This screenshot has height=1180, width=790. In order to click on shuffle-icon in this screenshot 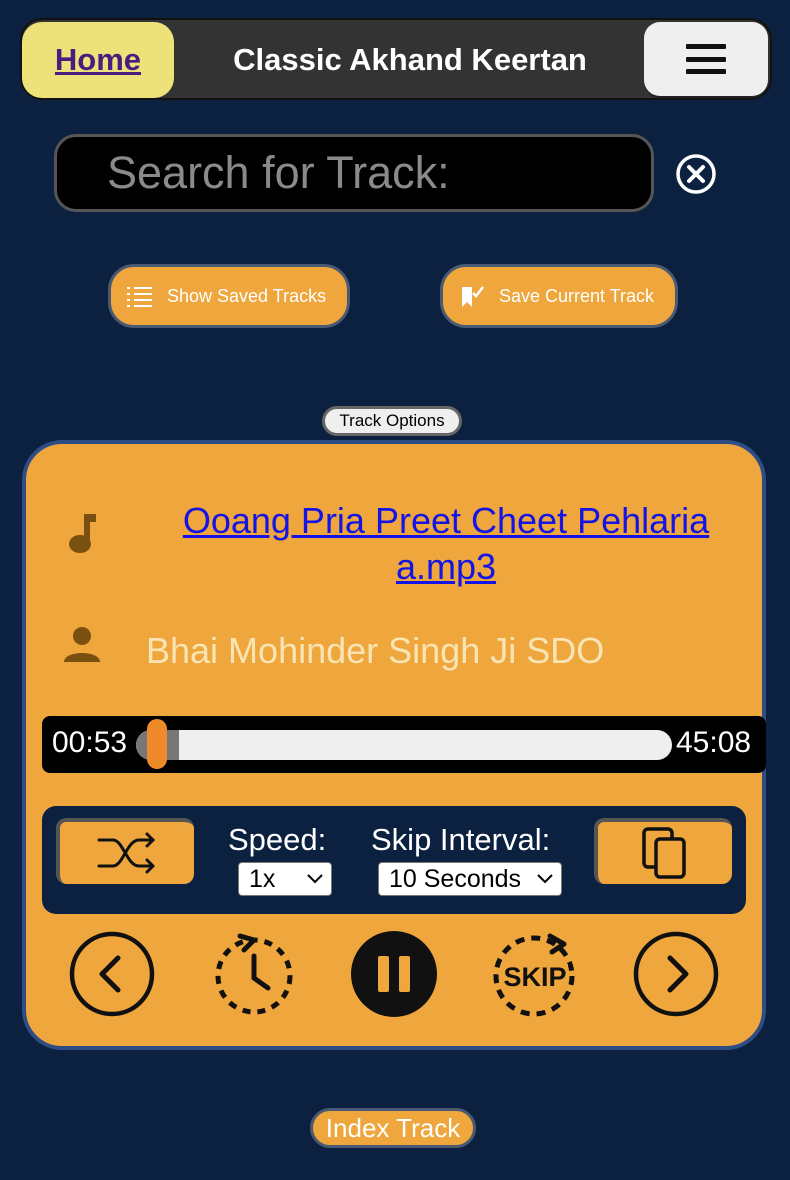, I will do `click(126, 853)`.